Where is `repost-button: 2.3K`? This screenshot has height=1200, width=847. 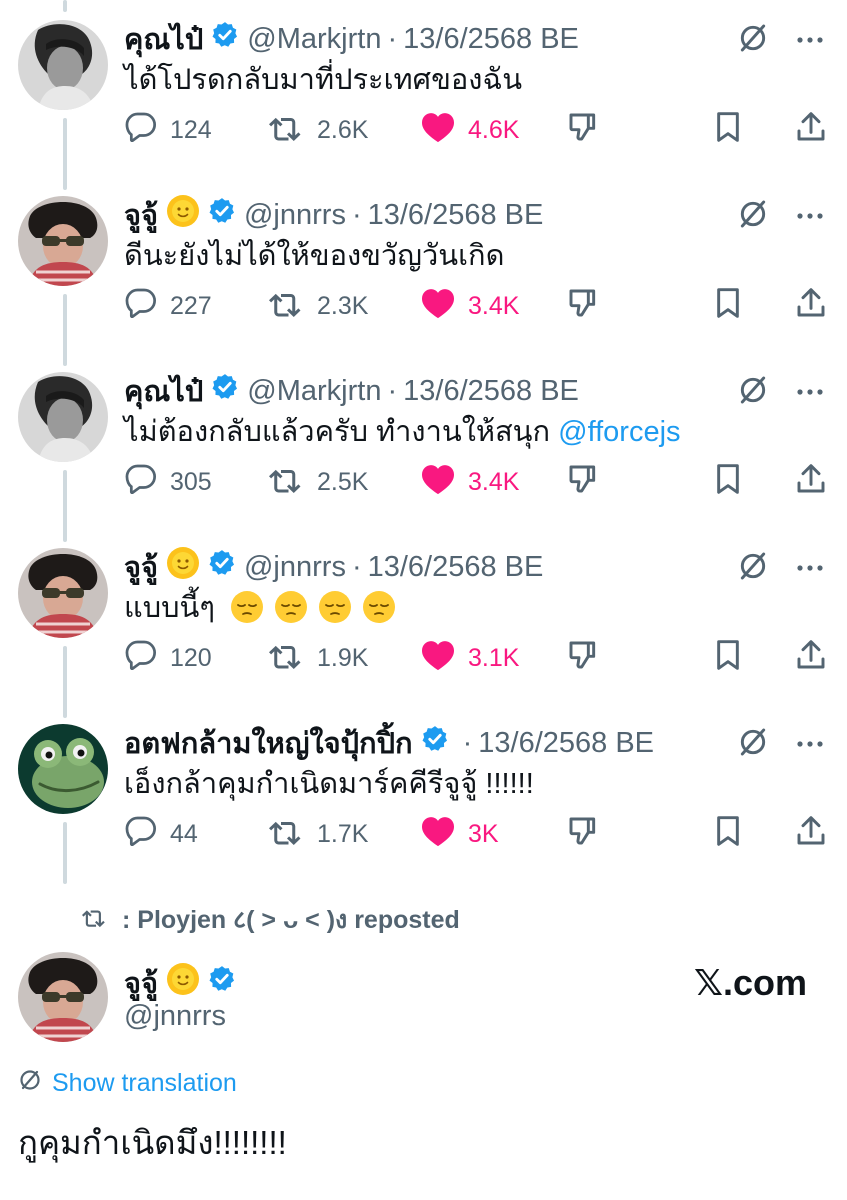 repost-button: 2.3K is located at coordinates (318, 306).